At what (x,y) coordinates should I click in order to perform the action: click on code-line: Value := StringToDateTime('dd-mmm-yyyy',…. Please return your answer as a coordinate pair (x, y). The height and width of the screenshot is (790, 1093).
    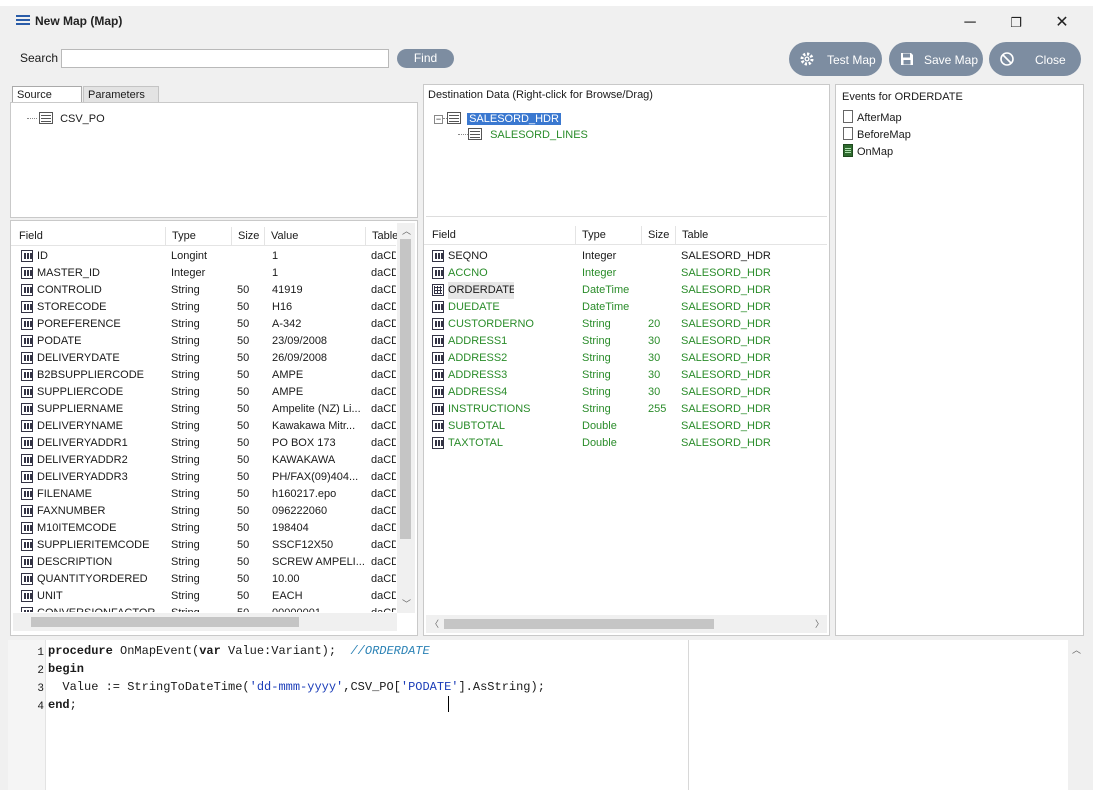
    Looking at the image, I should click on (296, 687).